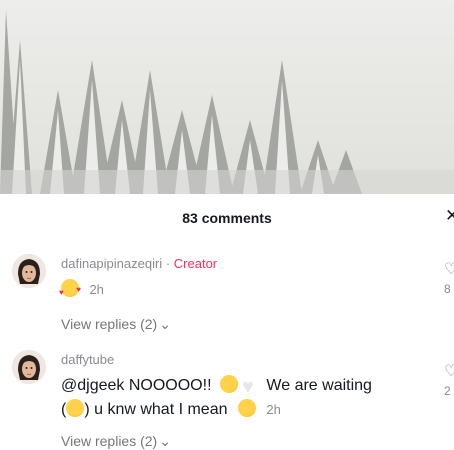 The height and width of the screenshot is (450, 454). I want to click on creator-badge: Creator, so click(195, 263).